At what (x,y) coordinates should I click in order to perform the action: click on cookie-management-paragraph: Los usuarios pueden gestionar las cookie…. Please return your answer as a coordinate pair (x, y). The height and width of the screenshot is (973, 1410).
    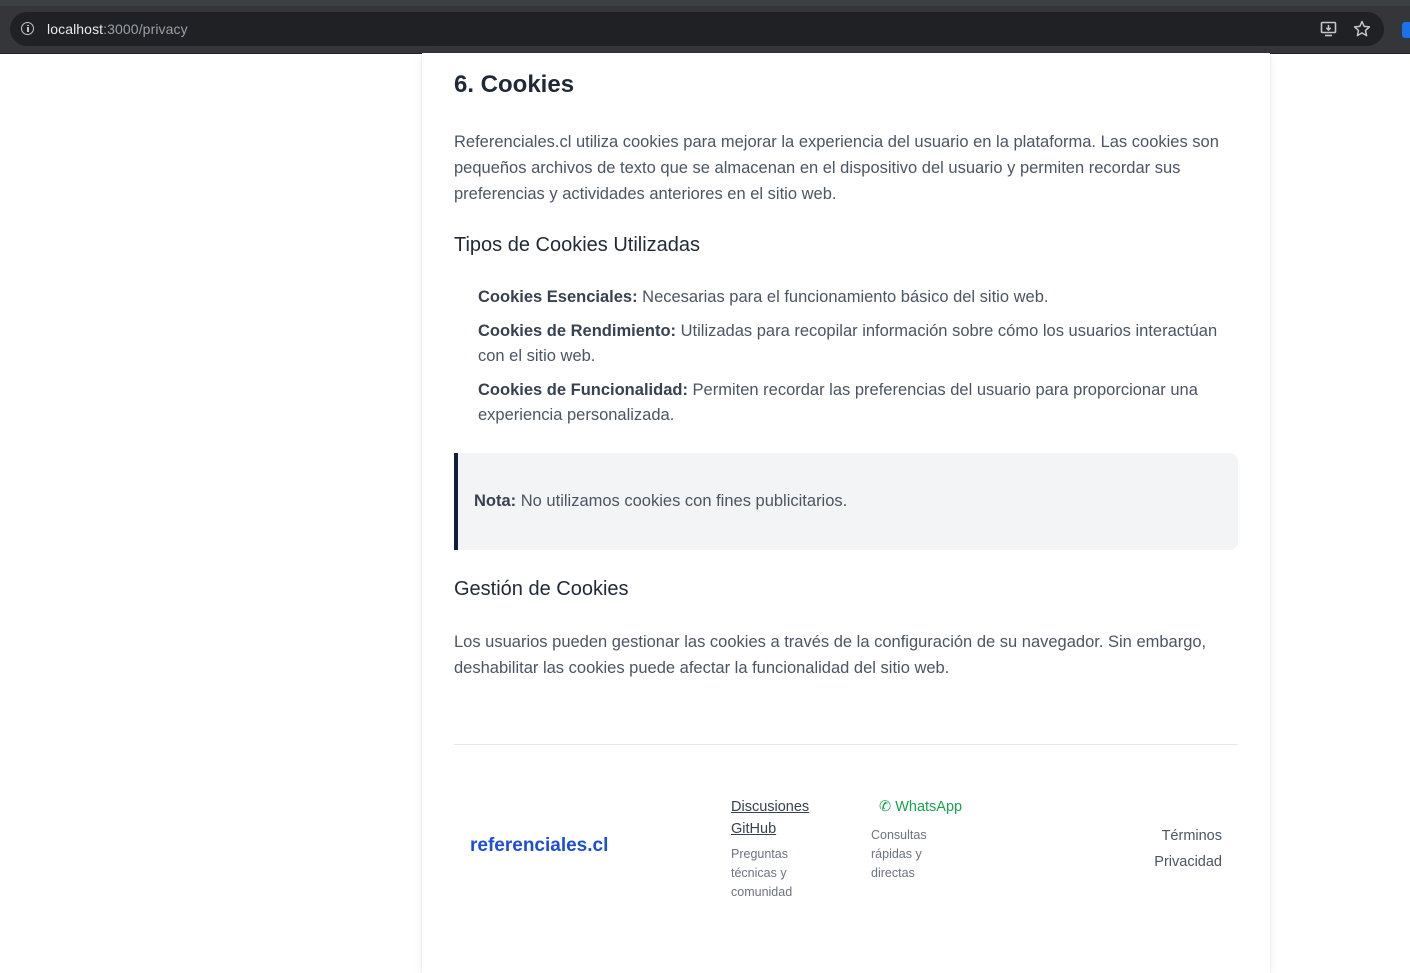
    Looking at the image, I should click on (830, 655).